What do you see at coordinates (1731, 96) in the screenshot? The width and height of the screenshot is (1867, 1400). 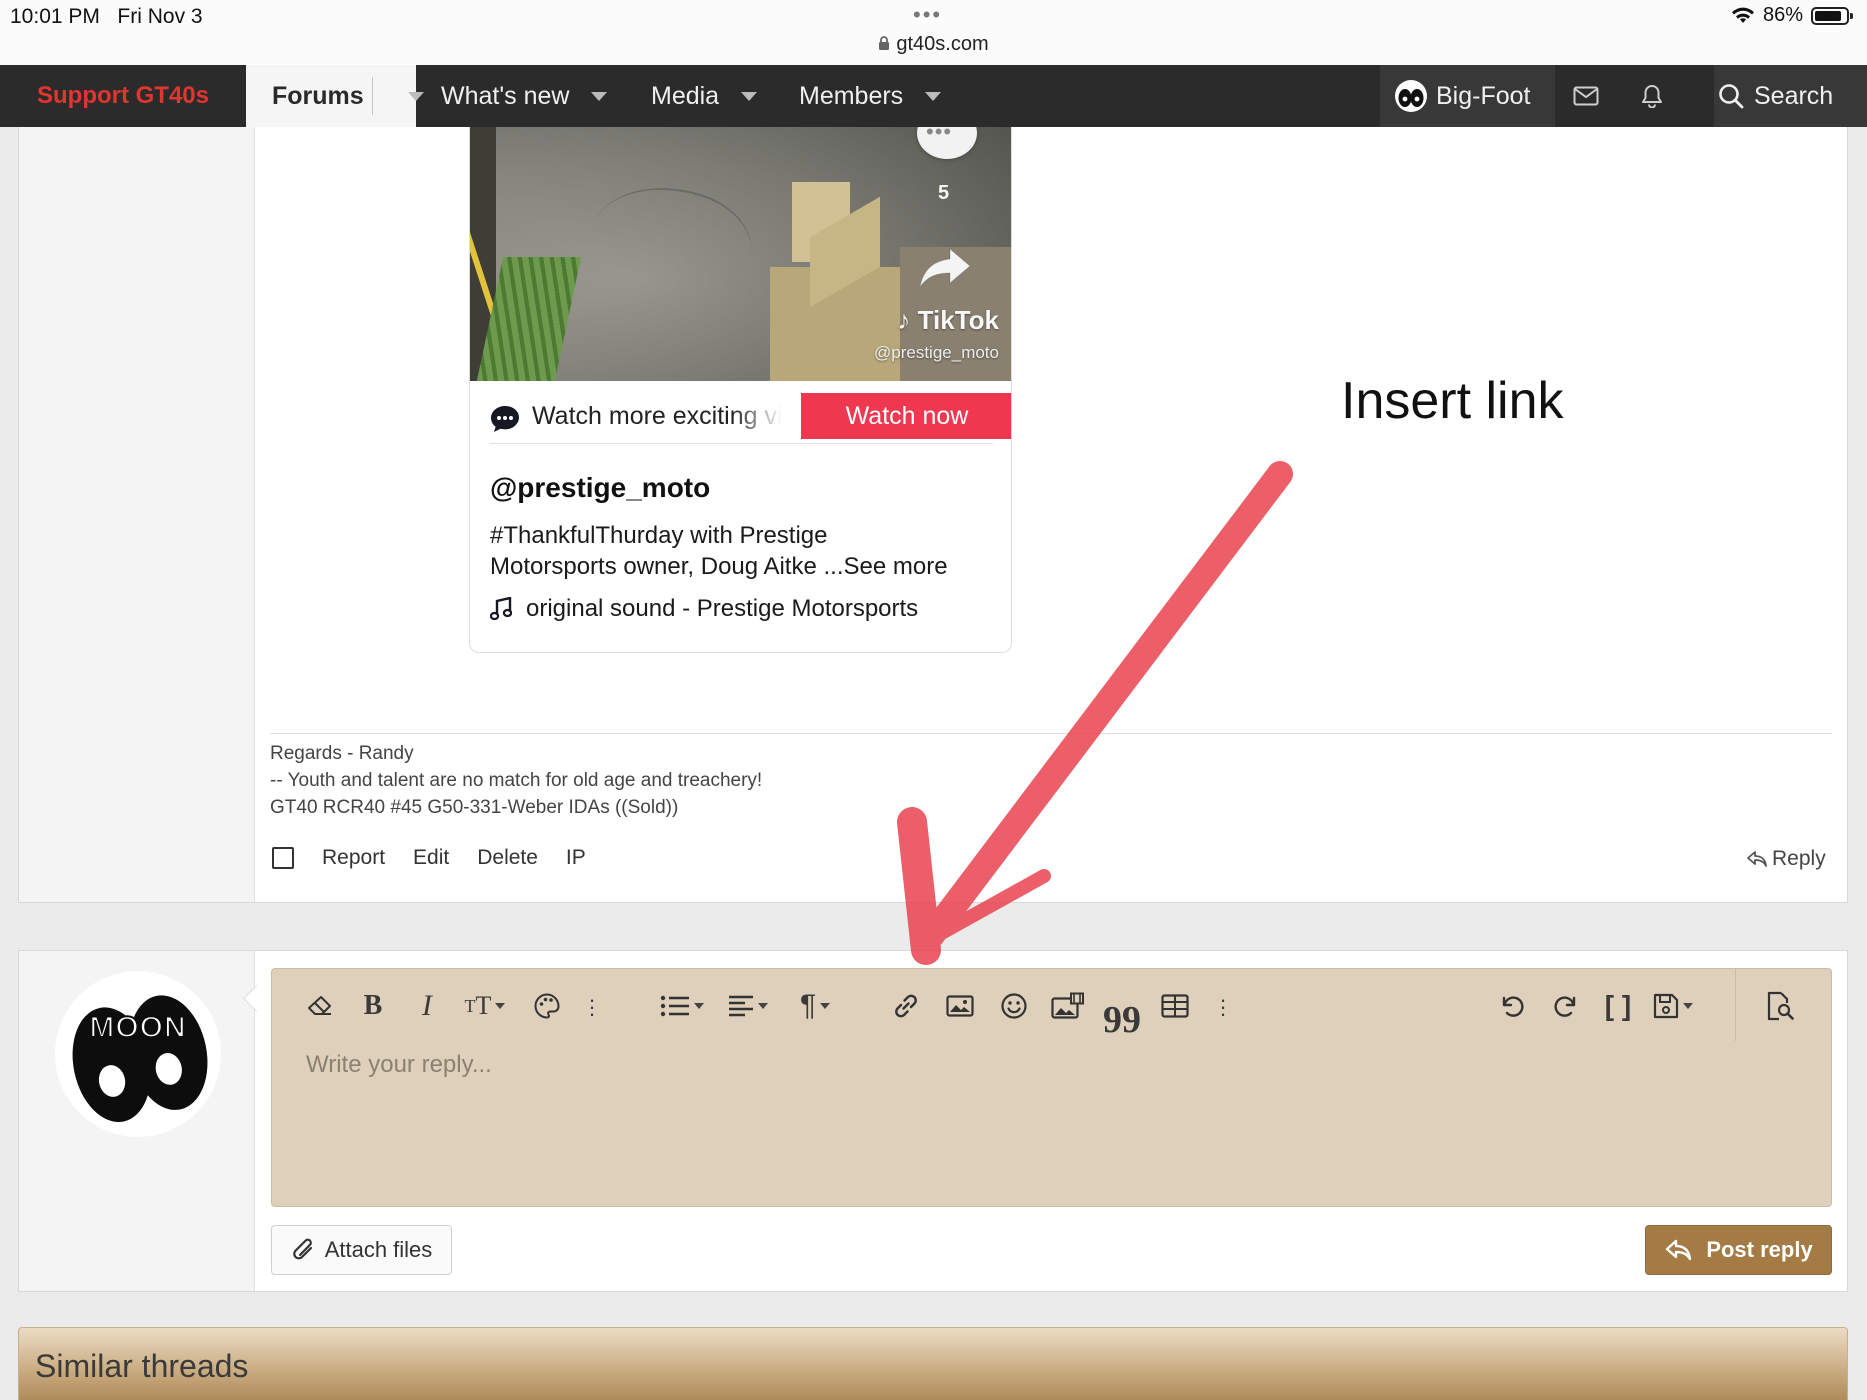 I see `search-icon` at bounding box center [1731, 96].